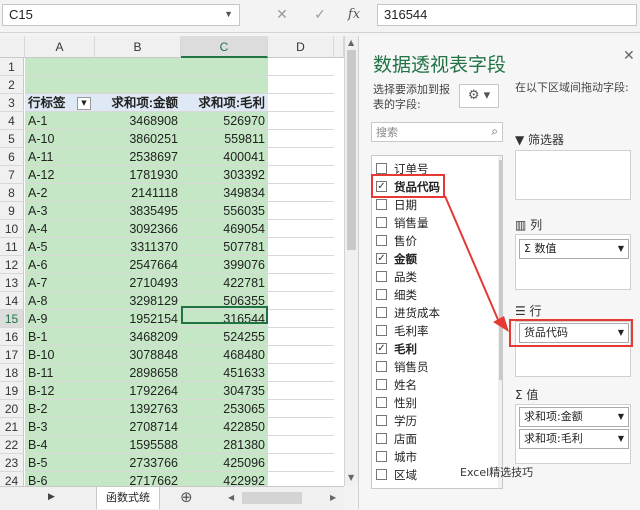 The width and height of the screenshot is (640, 510). What do you see at coordinates (224, 373) in the screenshot?
I see `table-cell: 451633` at bounding box center [224, 373].